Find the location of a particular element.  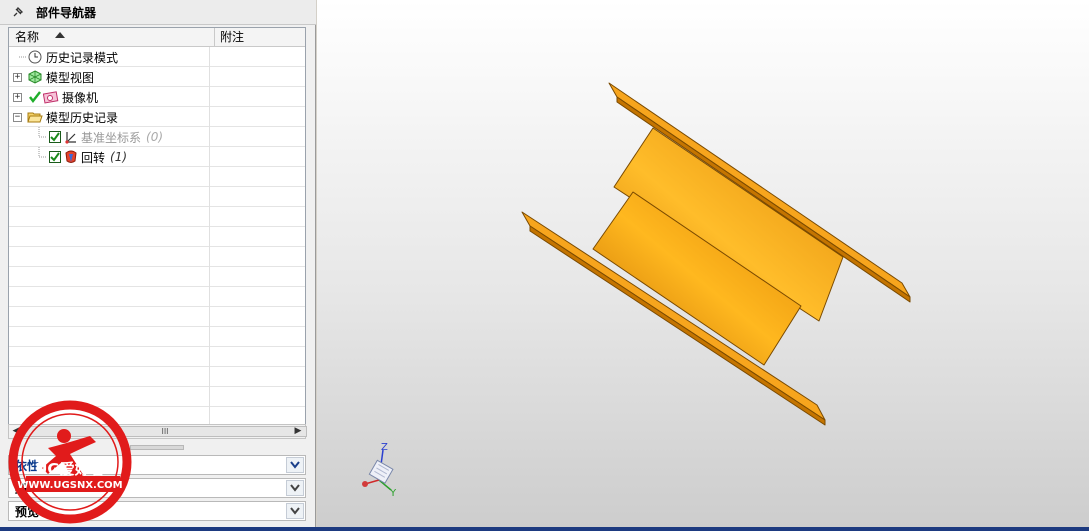

navigator-header: 部件导航器 is located at coordinates (158, 12).